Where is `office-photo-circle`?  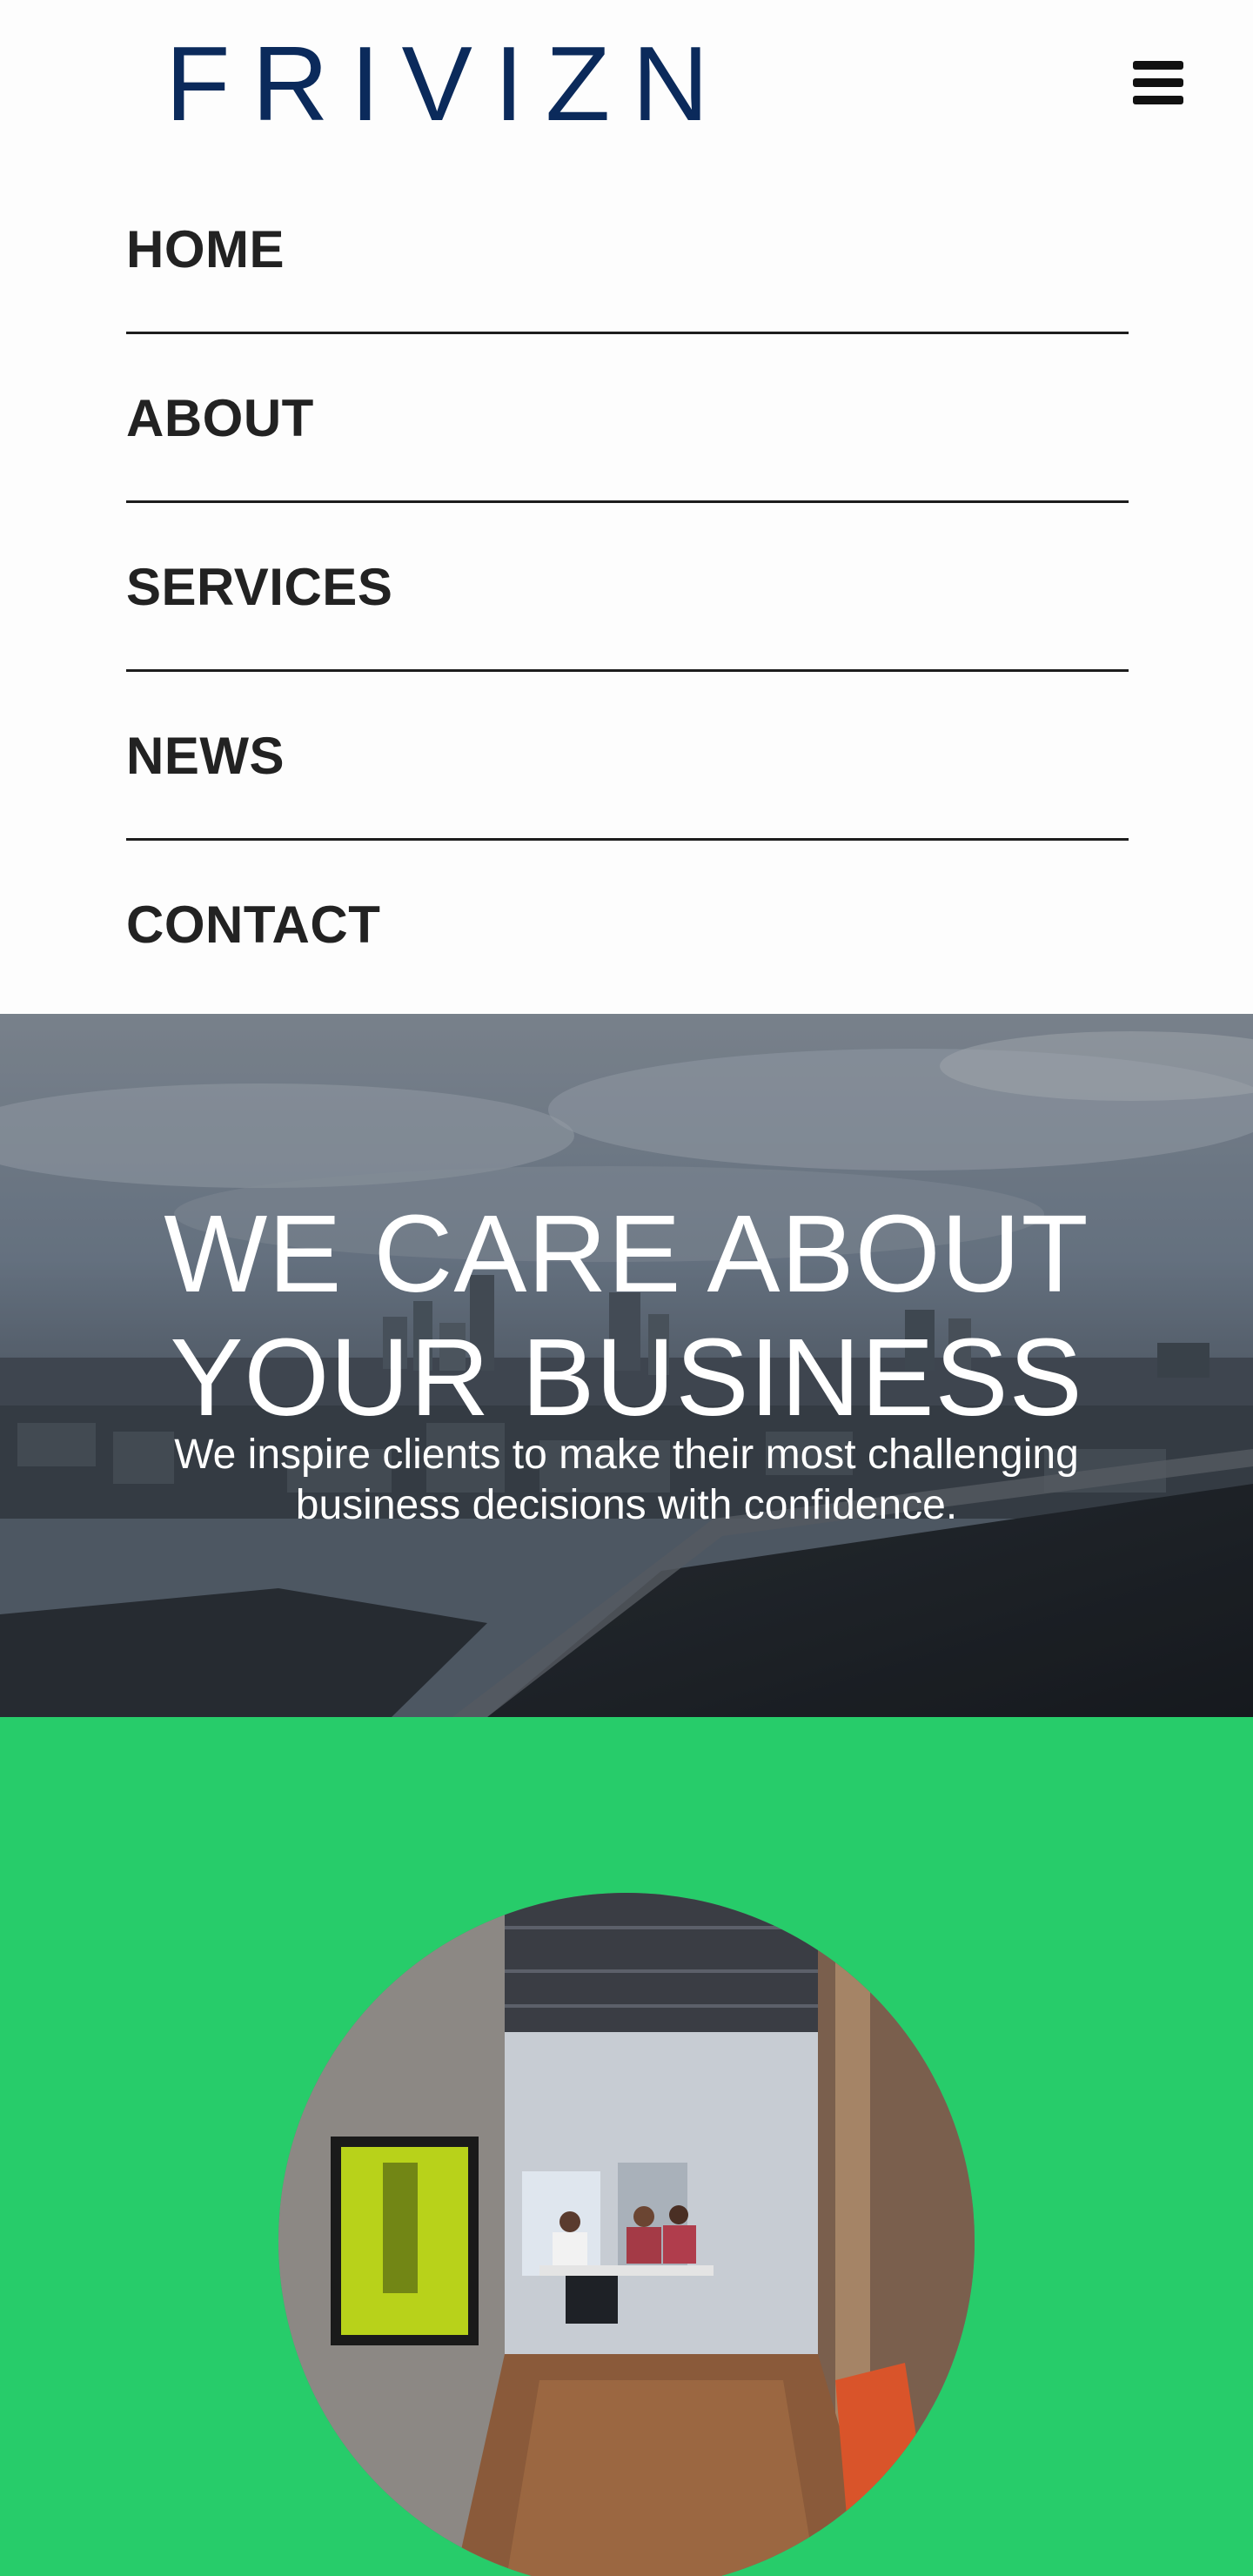 office-photo-circle is located at coordinates (626, 2234).